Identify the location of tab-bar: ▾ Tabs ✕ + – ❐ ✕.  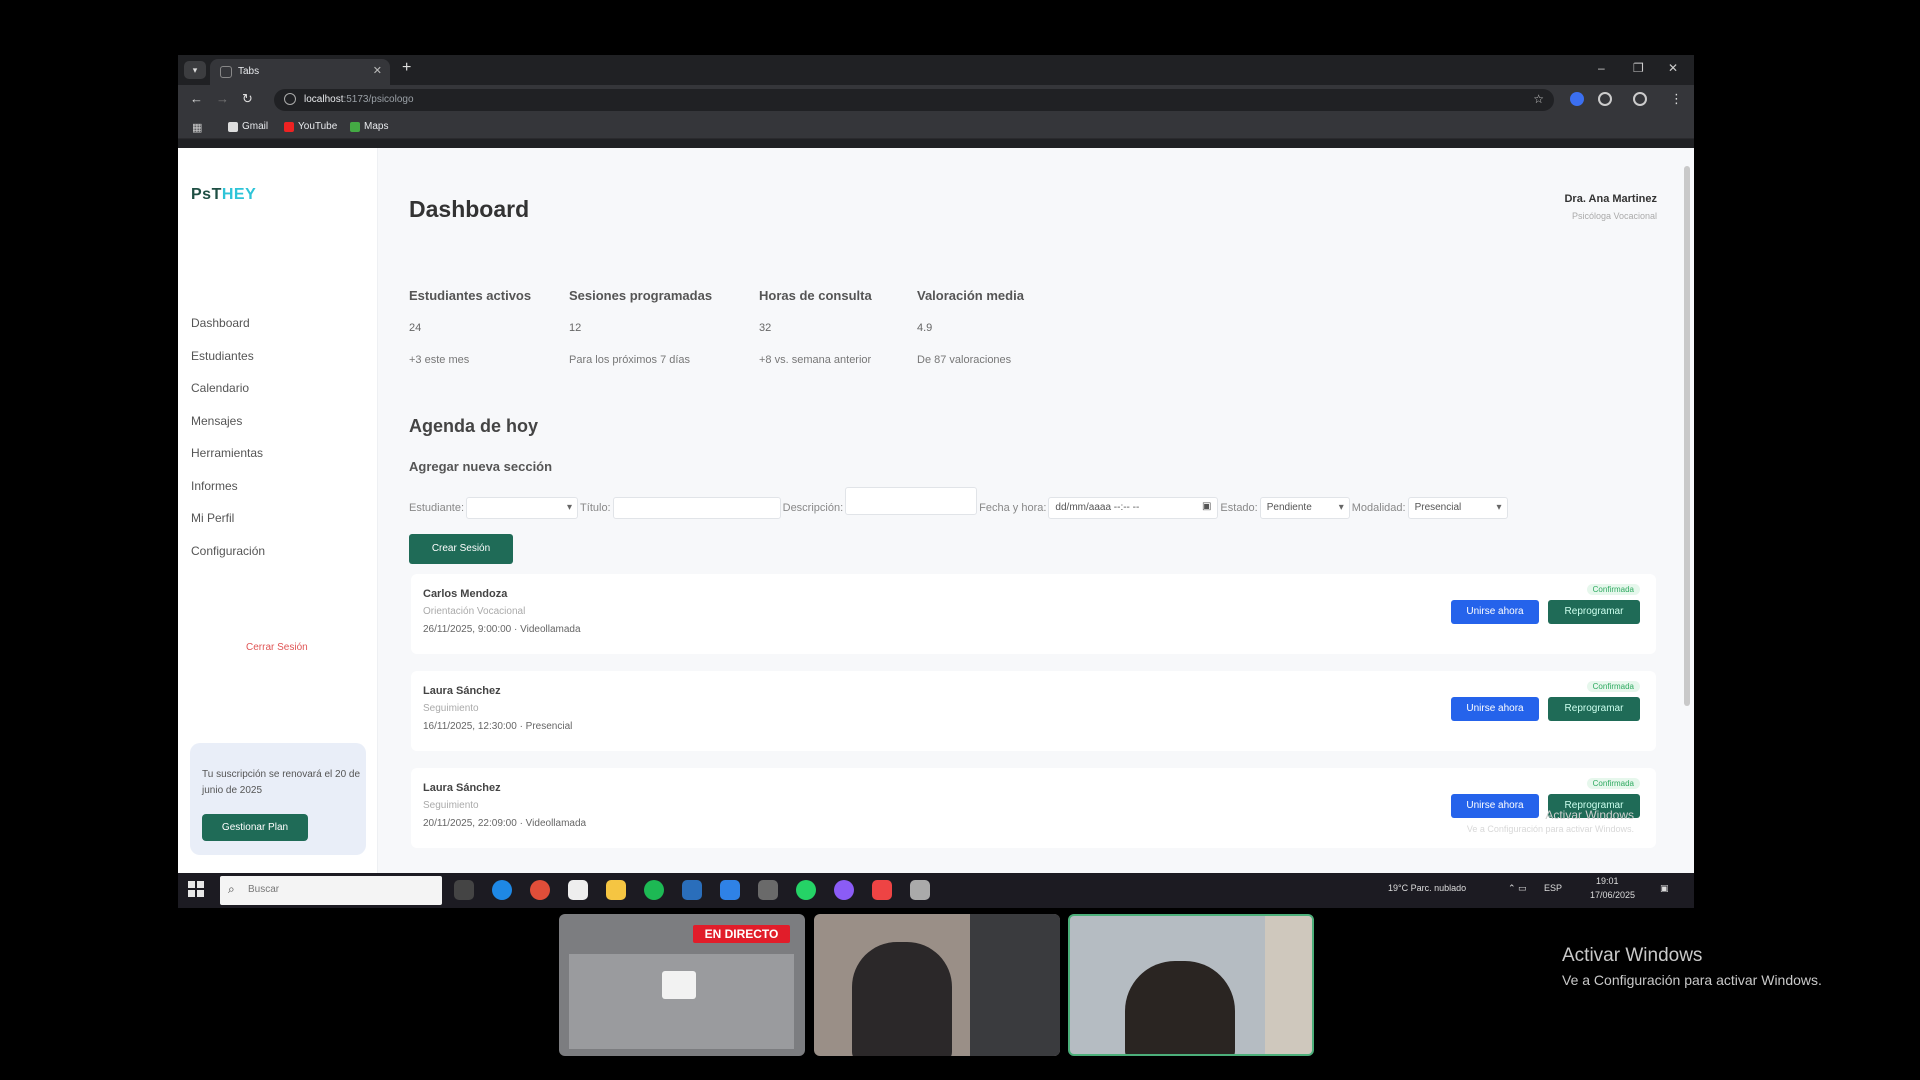
(936, 70).